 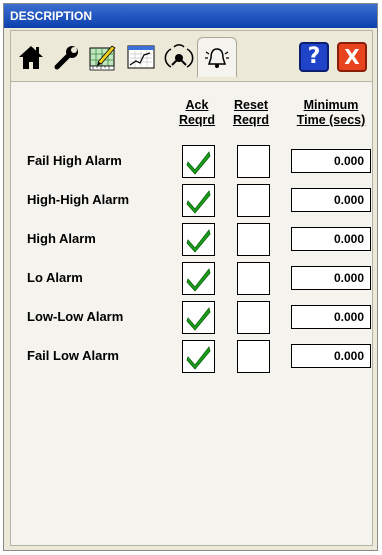 I want to click on toolbar: ? X, so click(x=191, y=56).